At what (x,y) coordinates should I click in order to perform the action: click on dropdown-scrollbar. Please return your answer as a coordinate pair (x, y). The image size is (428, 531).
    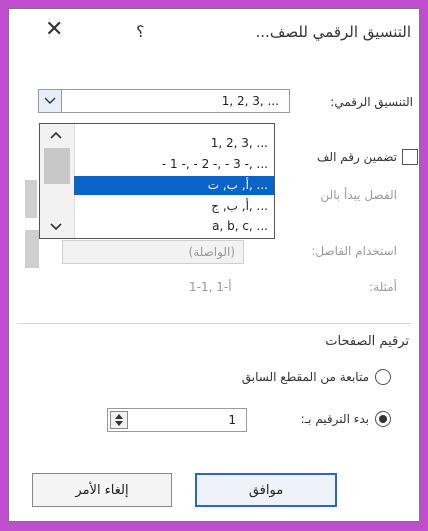
    Looking at the image, I should click on (57, 181).